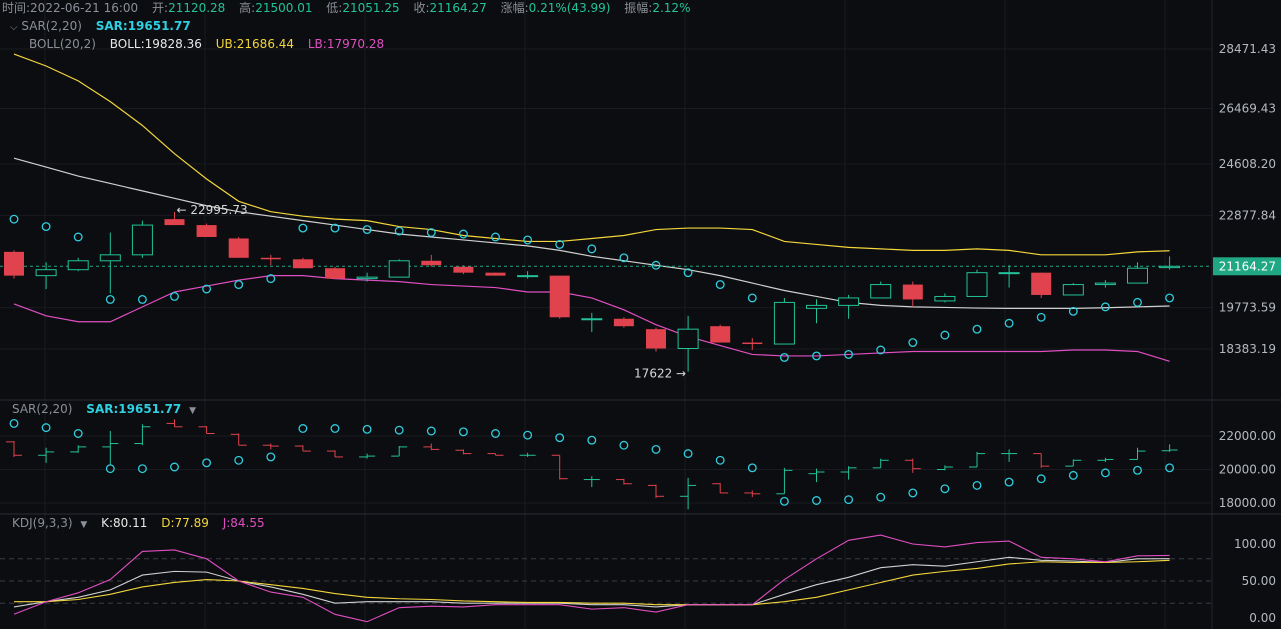 This screenshot has width=1281, height=629. I want to click on kdj-y-tick-label: 100.00, so click(1255, 544).